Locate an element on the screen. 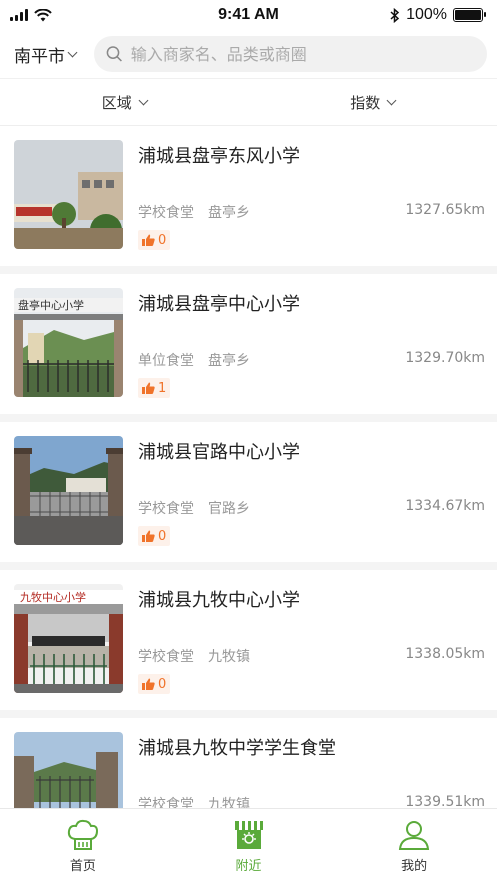  canteen-name: 浦城县官路中心小学 is located at coordinates (219, 452).